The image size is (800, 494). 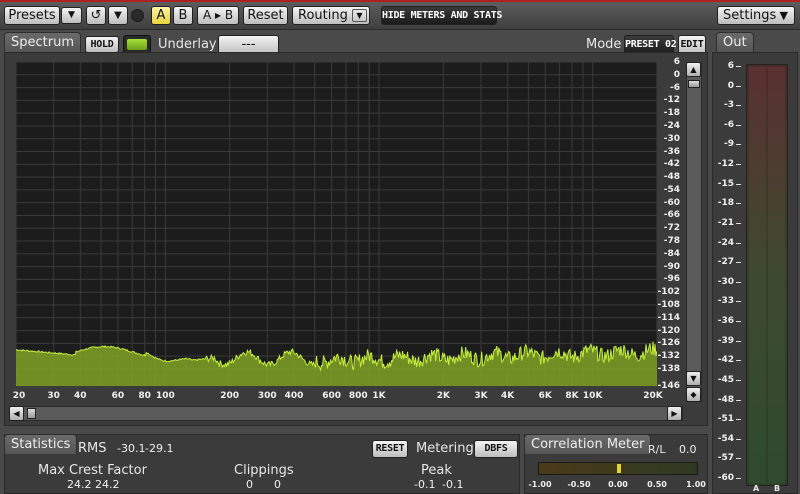 I want to click on underlay-label: Underlay, so click(x=187, y=44).